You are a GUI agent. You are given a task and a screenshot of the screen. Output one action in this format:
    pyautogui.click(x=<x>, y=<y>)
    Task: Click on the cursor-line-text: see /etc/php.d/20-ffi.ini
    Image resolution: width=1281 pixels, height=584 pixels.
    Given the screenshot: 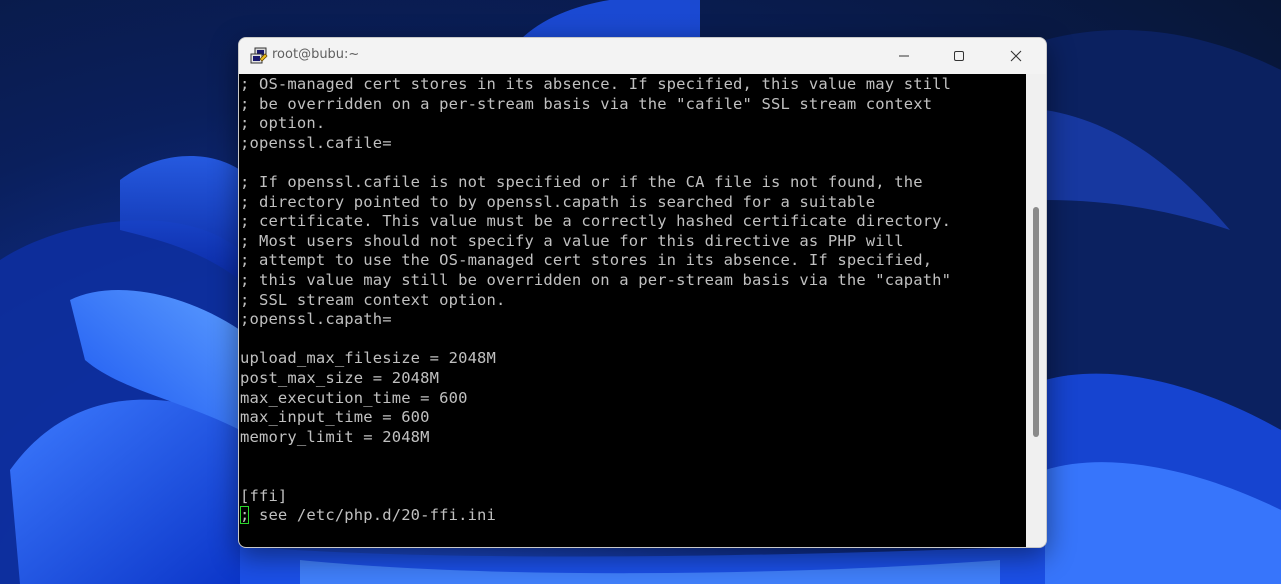 What is the action you would take?
    pyautogui.click(x=373, y=515)
    